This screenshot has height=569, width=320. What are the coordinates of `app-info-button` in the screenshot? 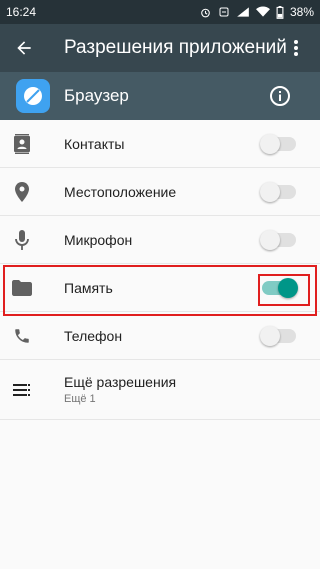 It's located at (280, 96).